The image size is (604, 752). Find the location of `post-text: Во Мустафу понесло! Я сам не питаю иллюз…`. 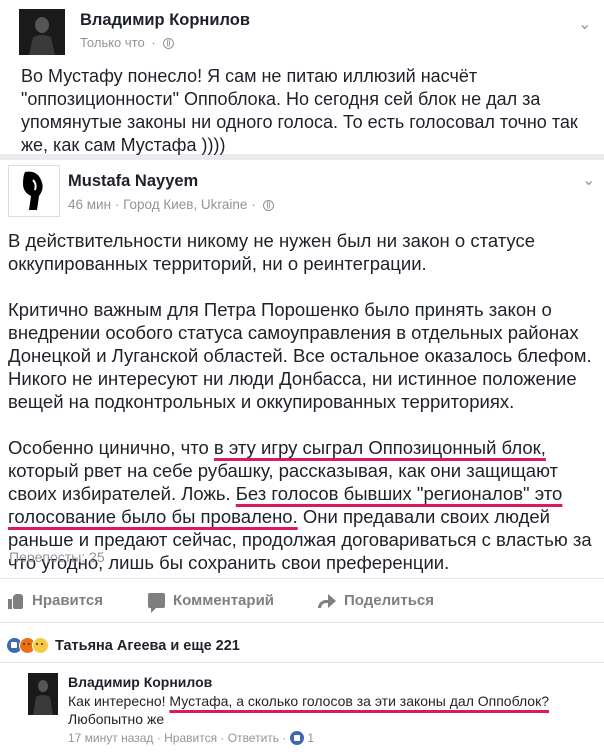

post-text: Во Мустафу понесло! Я сам не питаю иллюз… is located at coordinates (299, 110).